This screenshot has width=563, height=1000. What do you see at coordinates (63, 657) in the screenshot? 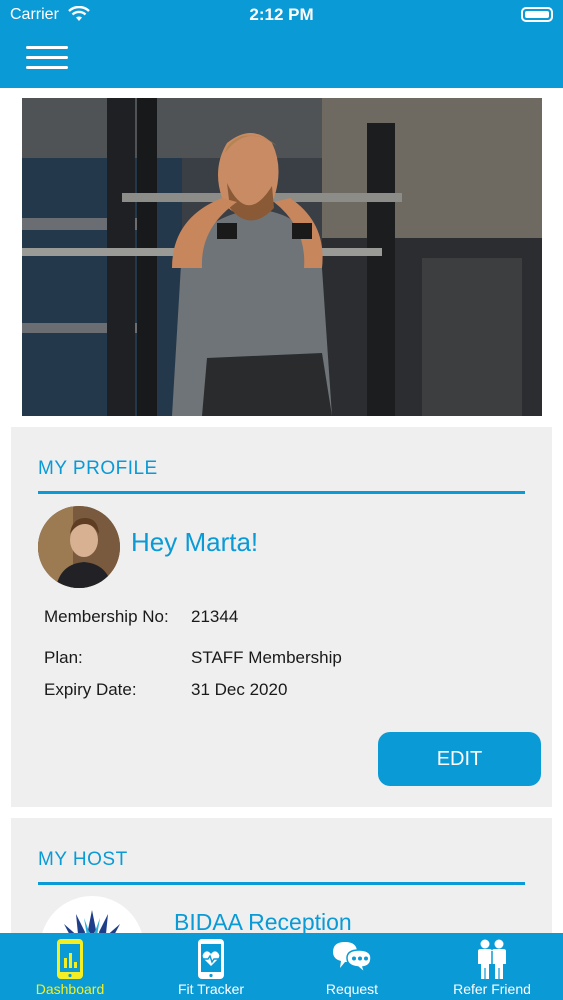
I see `plan-label: Plan:` at bounding box center [63, 657].